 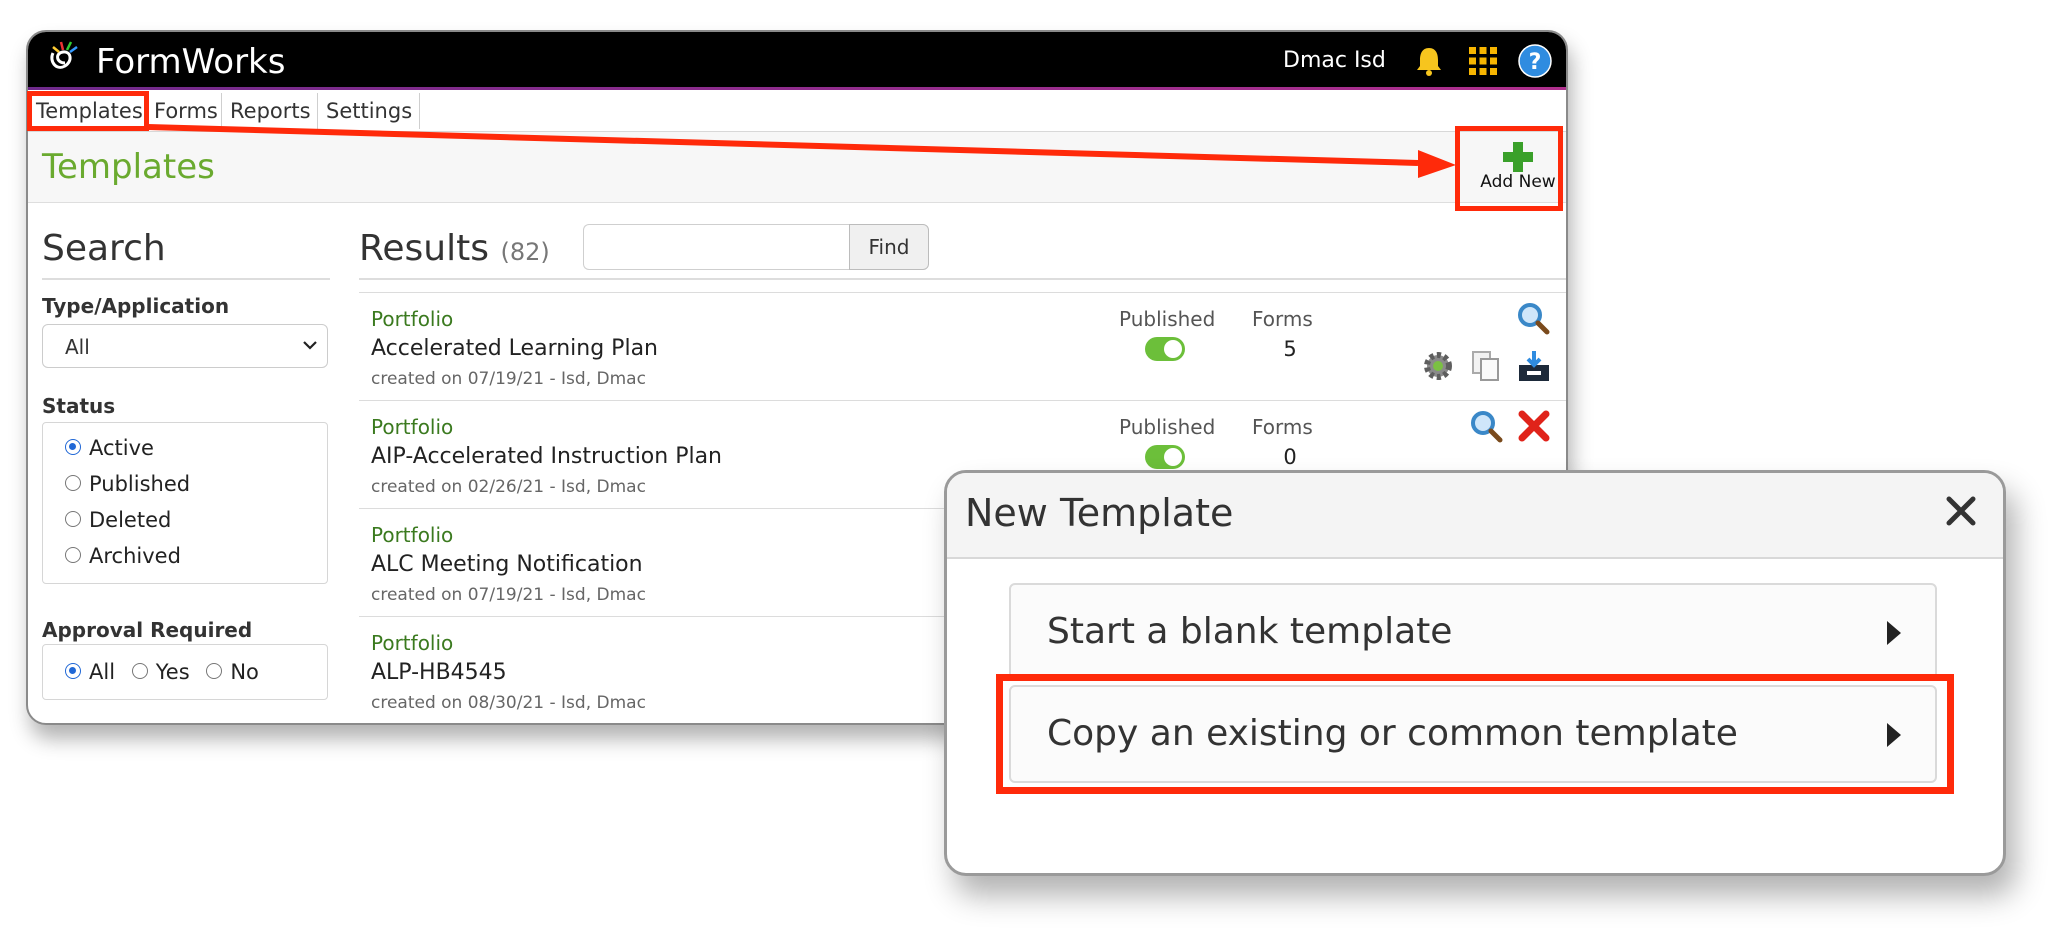 What do you see at coordinates (128, 167) in the screenshot?
I see `page-title: Templates` at bounding box center [128, 167].